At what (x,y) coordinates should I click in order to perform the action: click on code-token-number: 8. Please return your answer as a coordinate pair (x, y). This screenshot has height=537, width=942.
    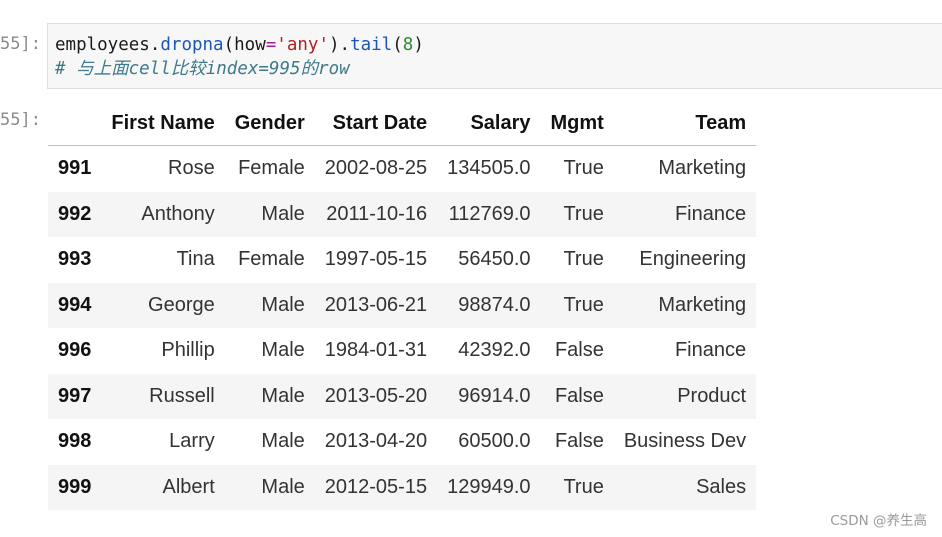
    Looking at the image, I should click on (408, 45).